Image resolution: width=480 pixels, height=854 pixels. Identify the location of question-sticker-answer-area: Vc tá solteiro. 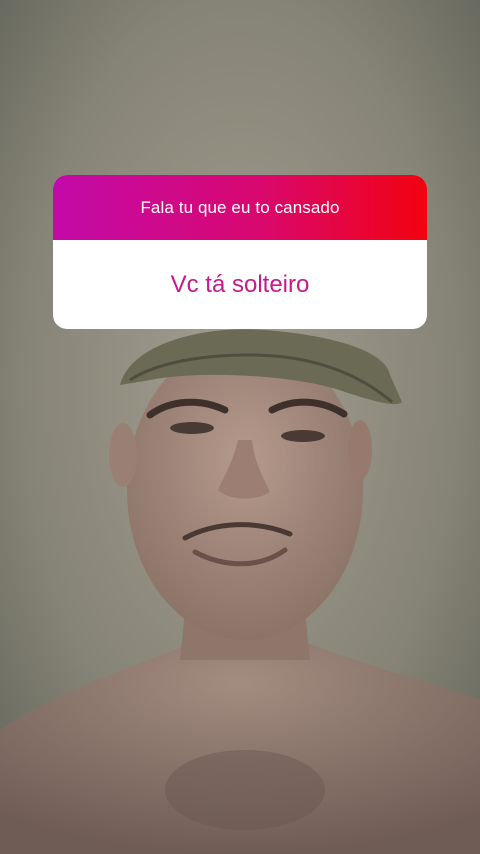
(240, 284).